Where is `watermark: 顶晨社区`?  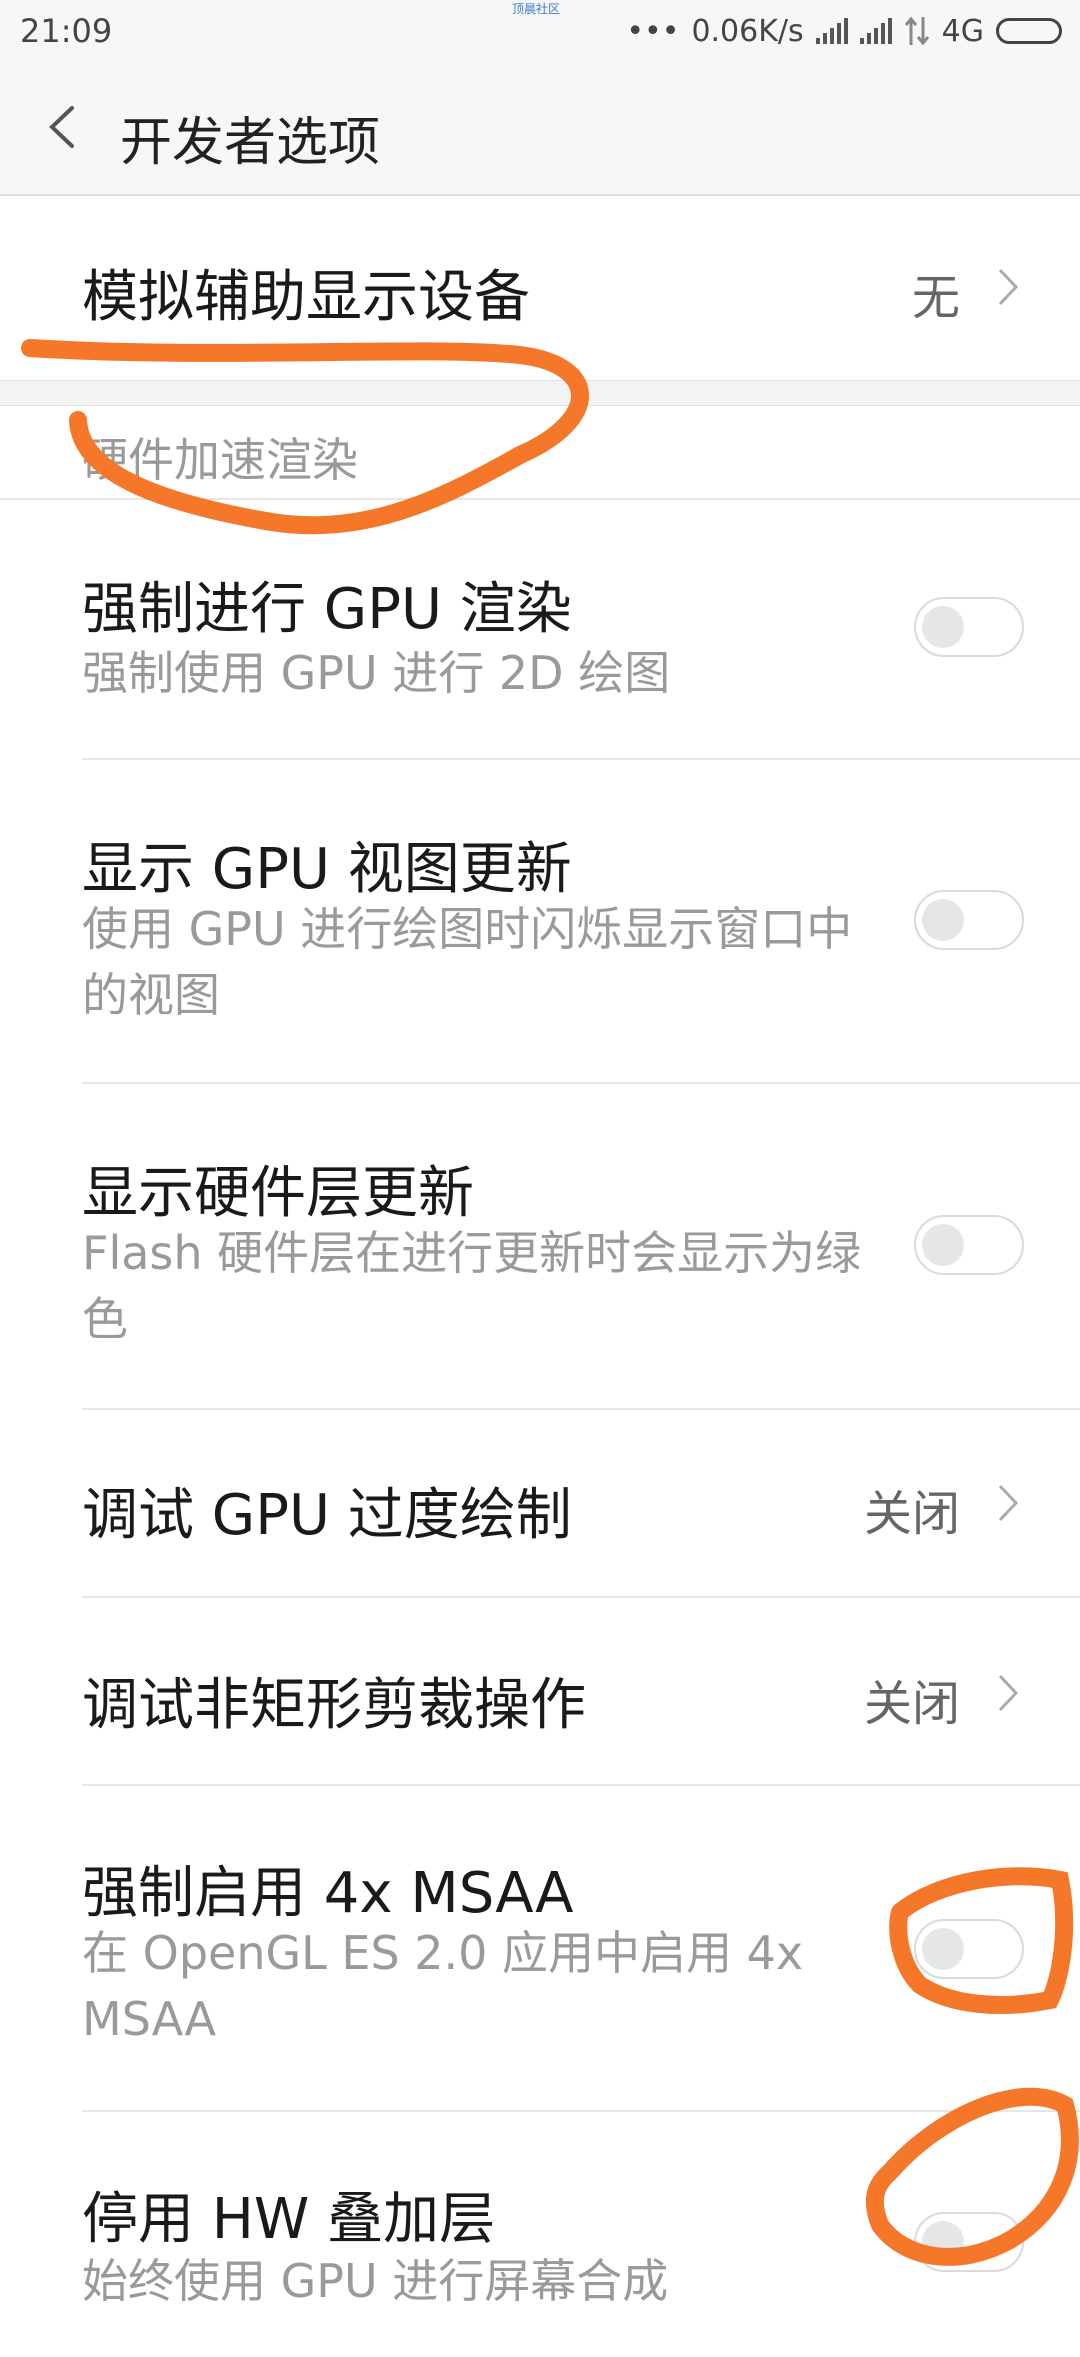 watermark: 顶晨社区 is located at coordinates (536, 9).